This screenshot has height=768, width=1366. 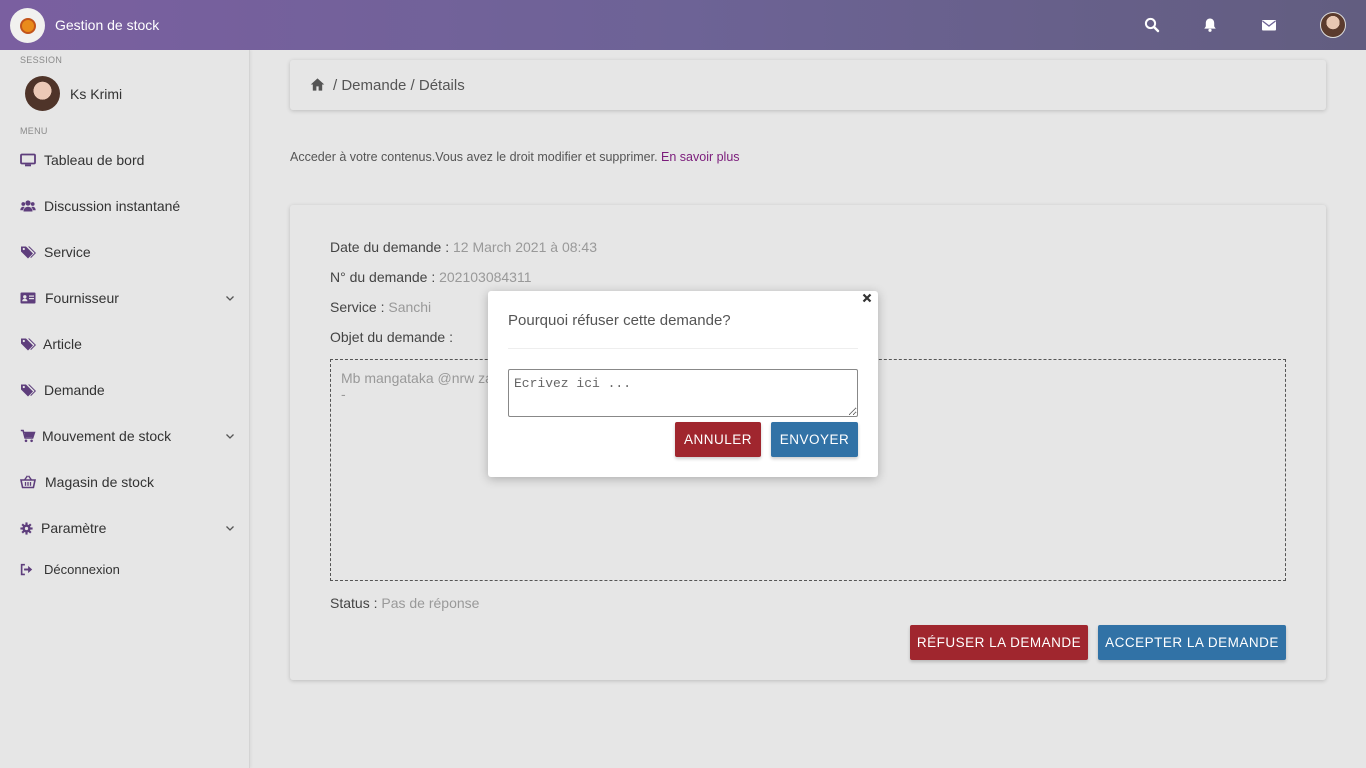 What do you see at coordinates (125, 569) in the screenshot?
I see `sidebar-item-deconnexion: Déconnexion` at bounding box center [125, 569].